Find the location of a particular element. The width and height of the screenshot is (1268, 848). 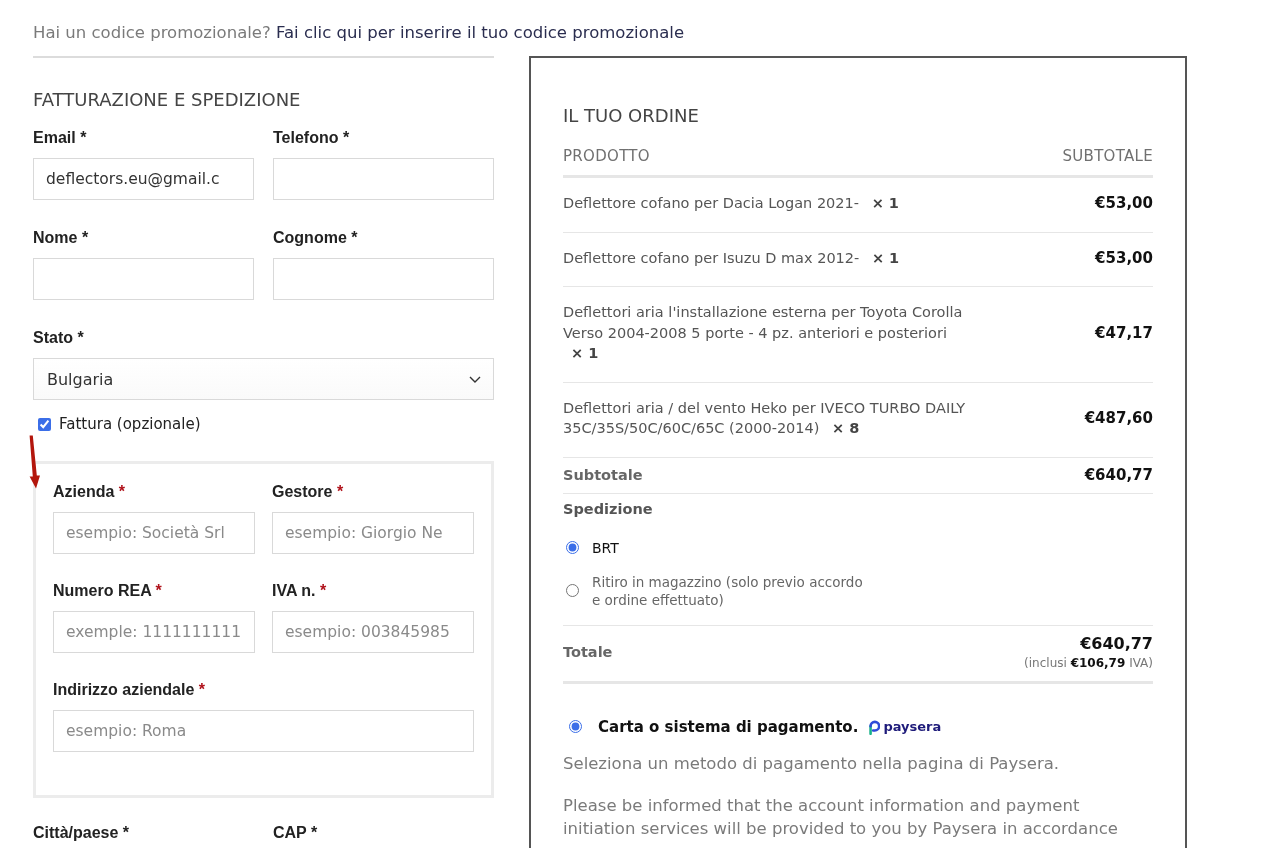

product-price: €47,17 is located at coordinates (1124, 332).